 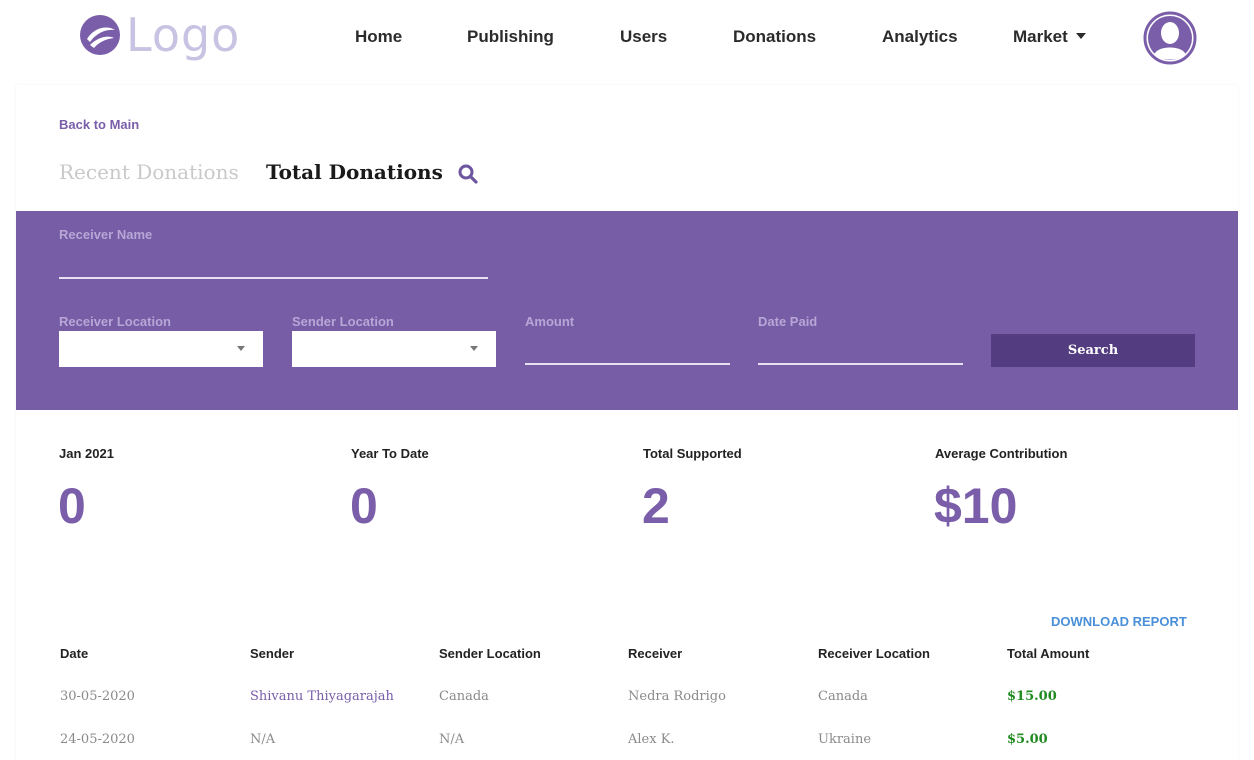 What do you see at coordinates (874, 653) in the screenshot?
I see `column-header-receiver-location: Receiver Location` at bounding box center [874, 653].